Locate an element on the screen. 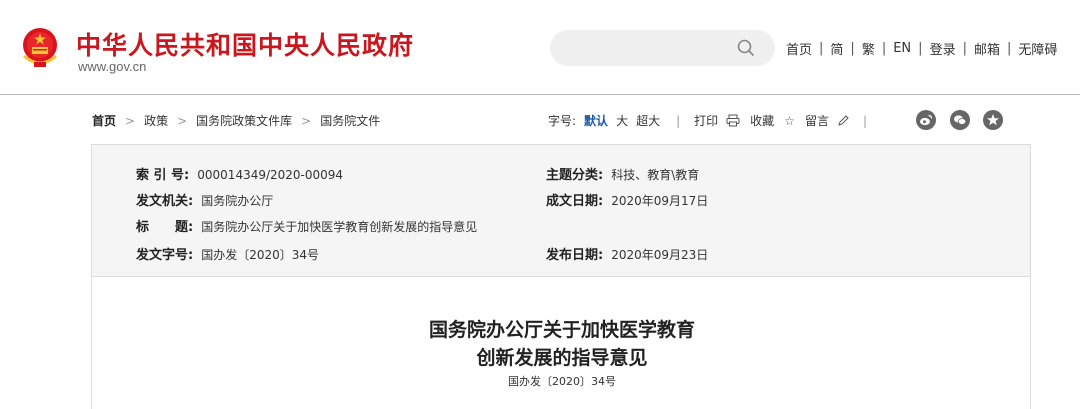 This screenshot has width=1080, height=409. link-mail: 邮箱 is located at coordinates (987, 48).